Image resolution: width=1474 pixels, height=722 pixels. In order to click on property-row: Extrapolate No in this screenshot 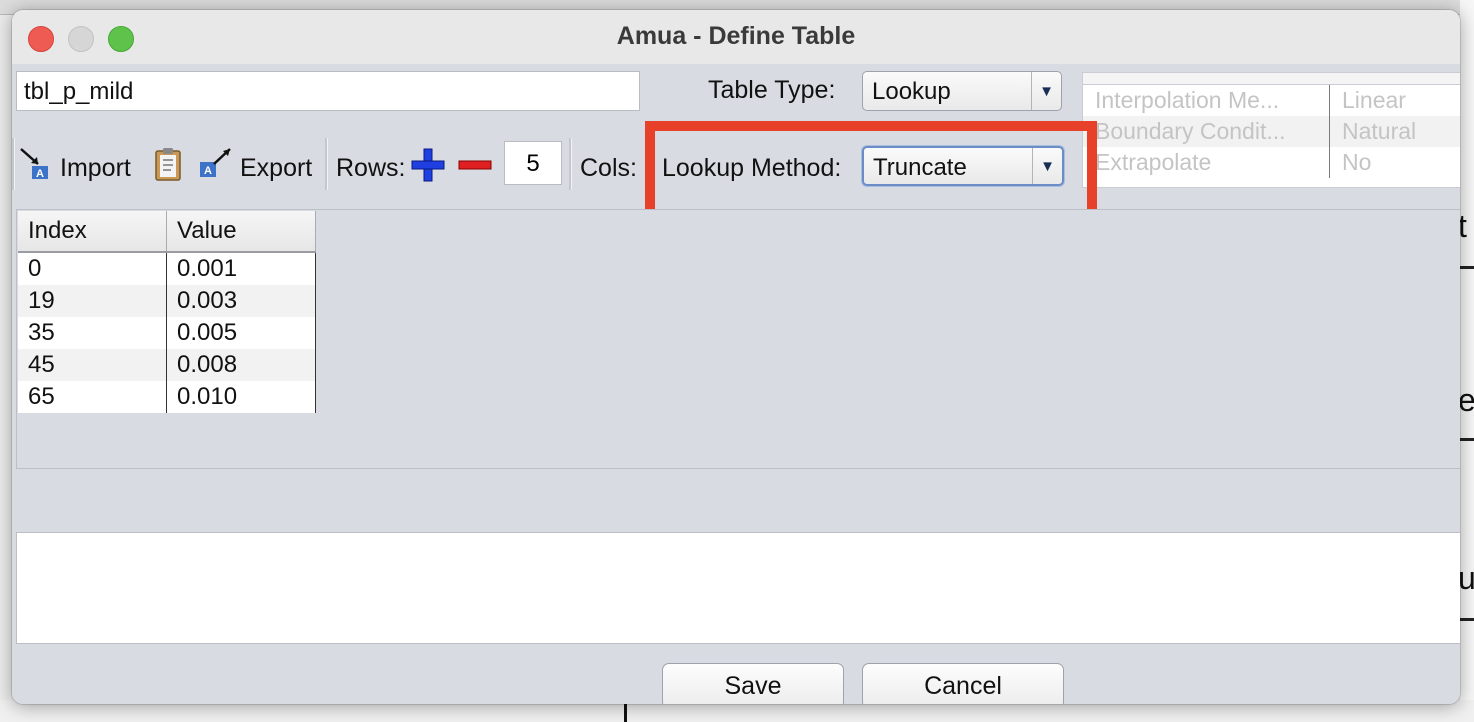, I will do `click(1271, 162)`.